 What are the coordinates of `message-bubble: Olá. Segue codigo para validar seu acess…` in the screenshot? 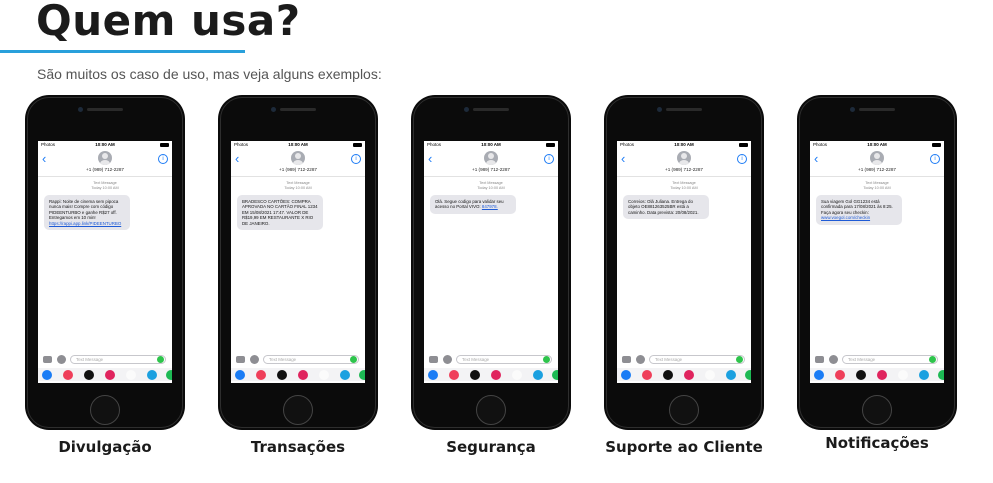 It's located at (473, 204).